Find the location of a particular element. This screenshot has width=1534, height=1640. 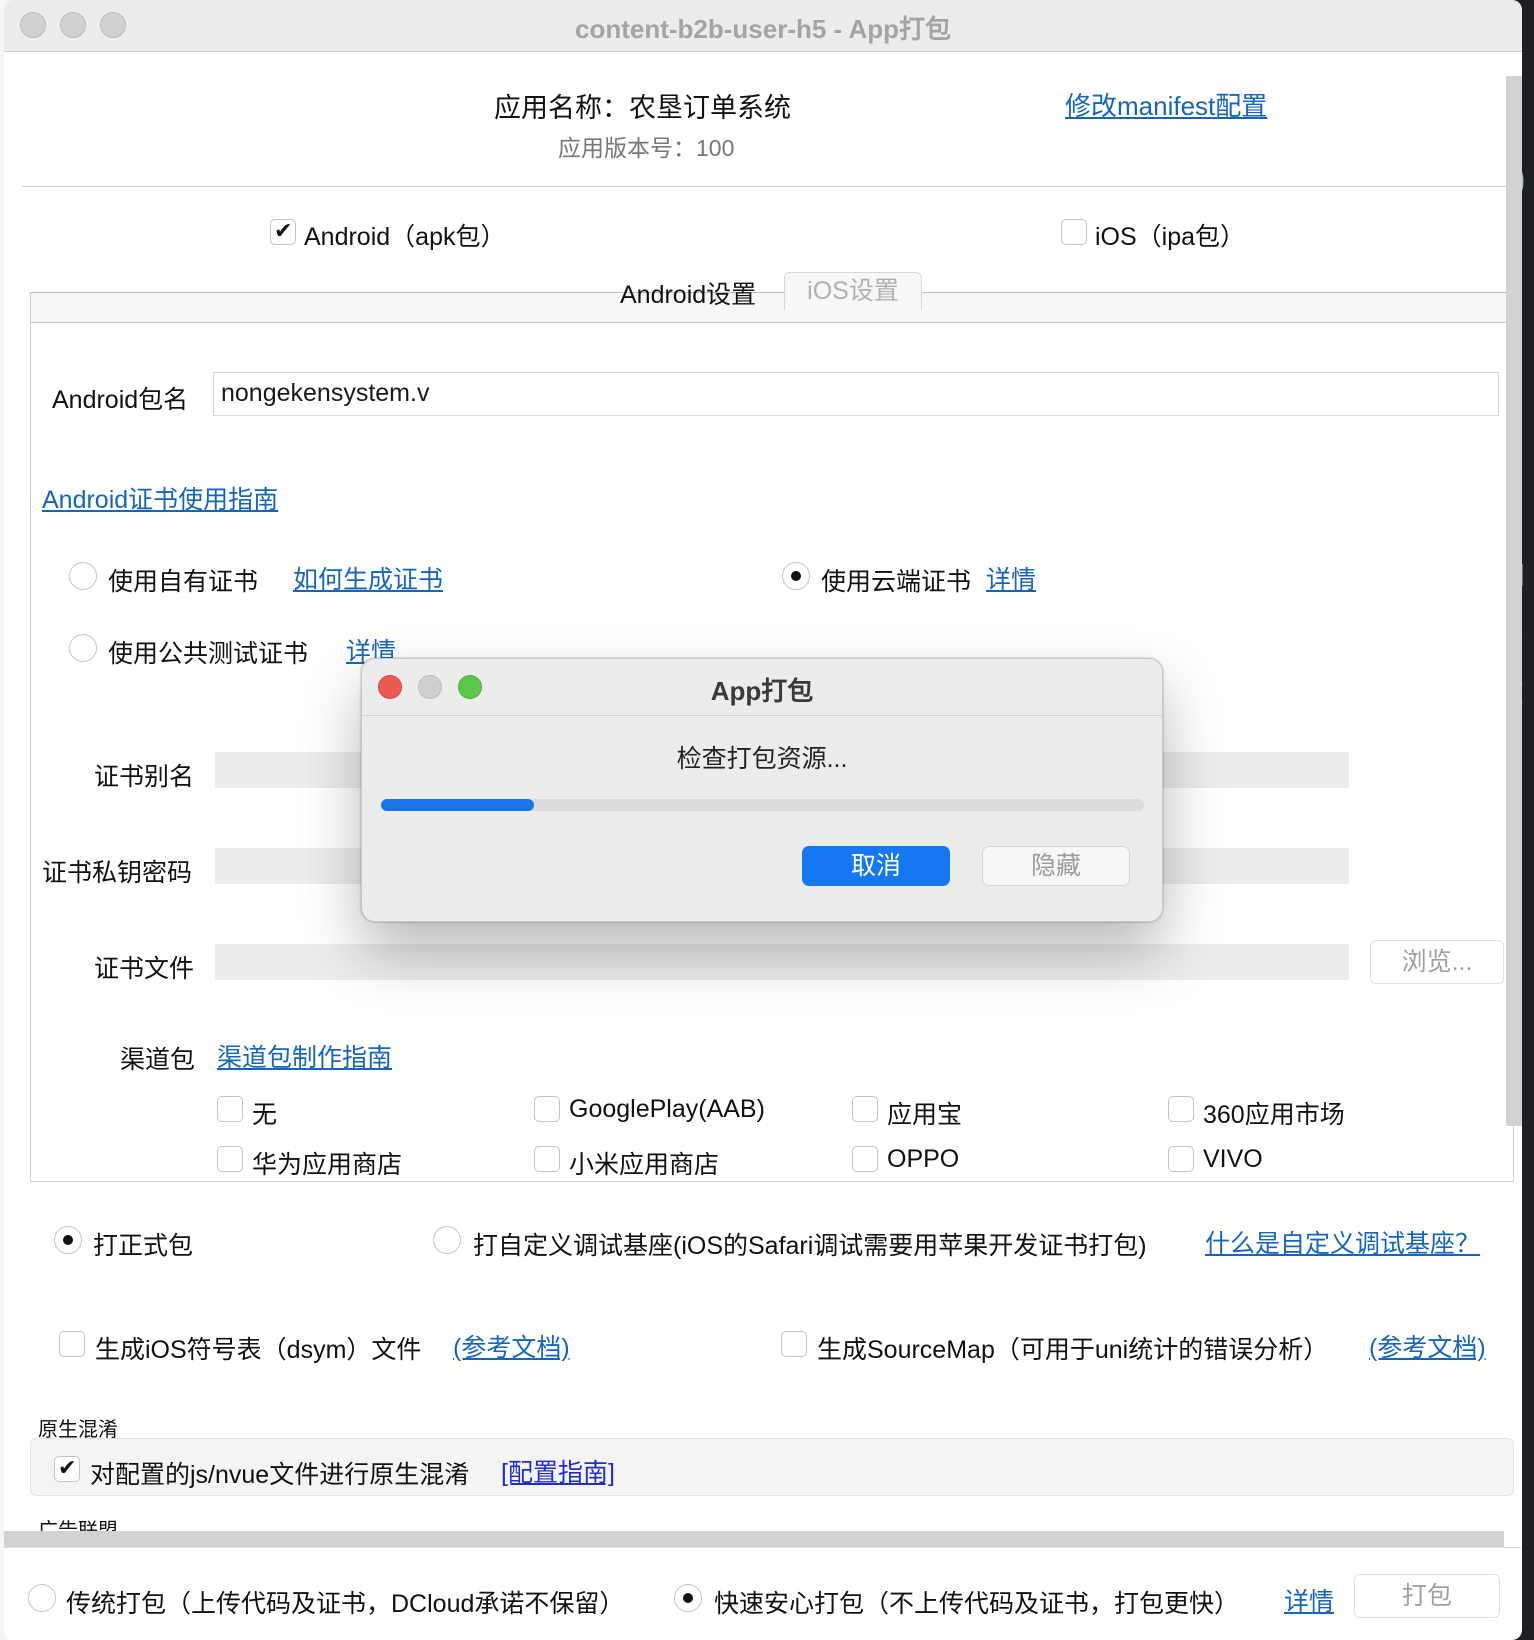

obfuscation-guide-link: [配置指南] is located at coordinates (558, 1471).